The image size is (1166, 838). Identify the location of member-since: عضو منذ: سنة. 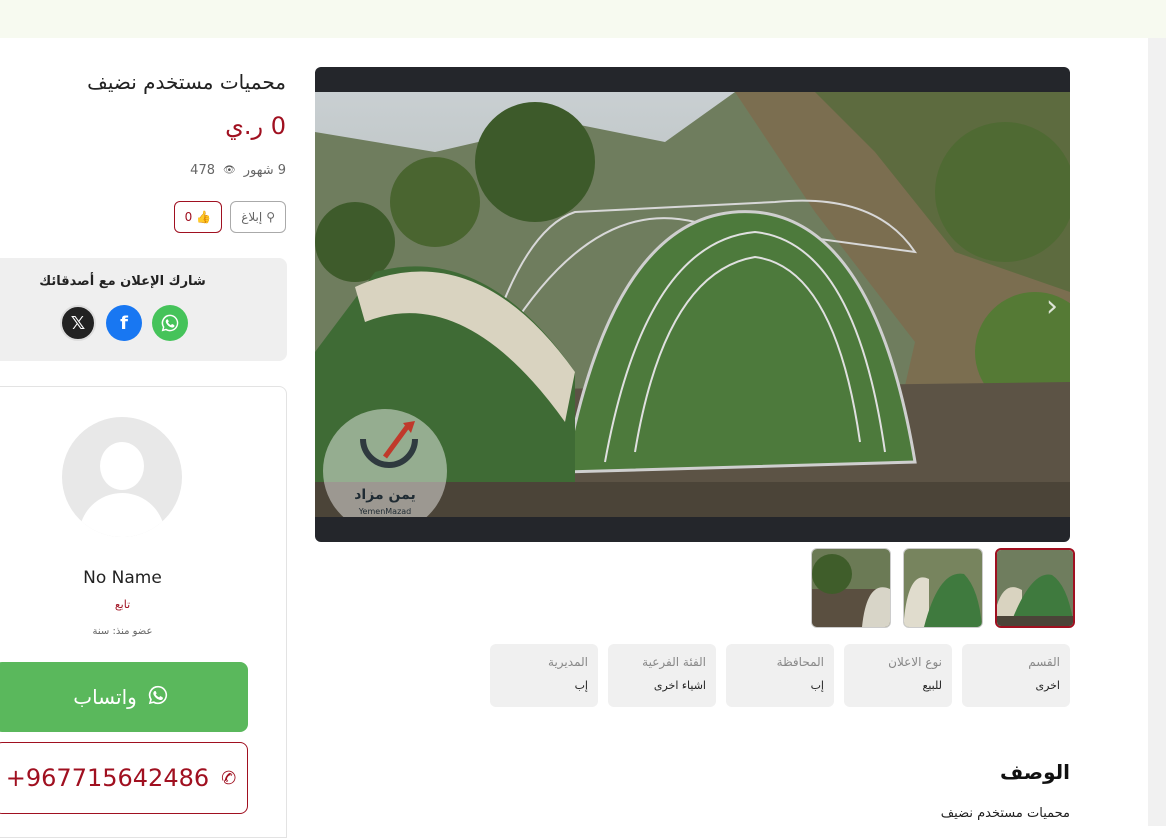
(122, 631).